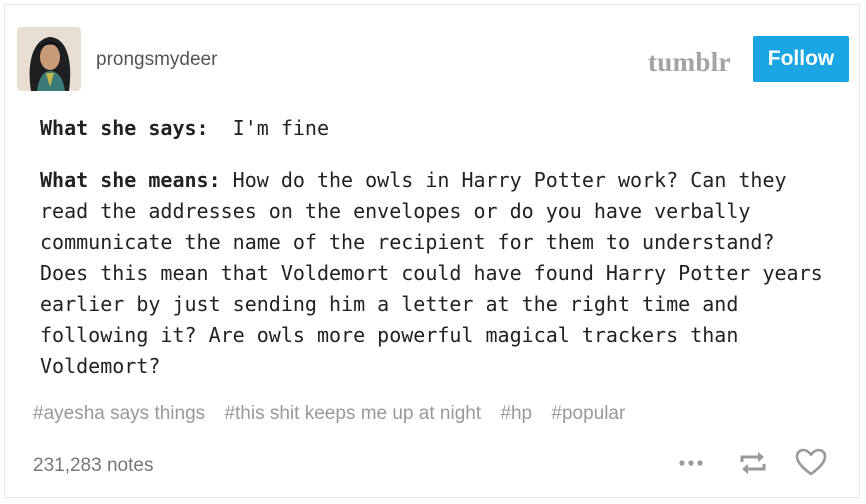  What do you see at coordinates (280, 128) in the screenshot?
I see `says-text: I'm fine` at bounding box center [280, 128].